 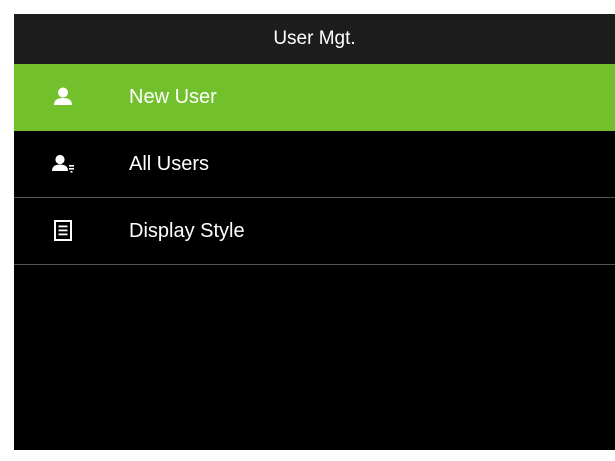 What do you see at coordinates (63, 231) in the screenshot?
I see `display-style-icon` at bounding box center [63, 231].